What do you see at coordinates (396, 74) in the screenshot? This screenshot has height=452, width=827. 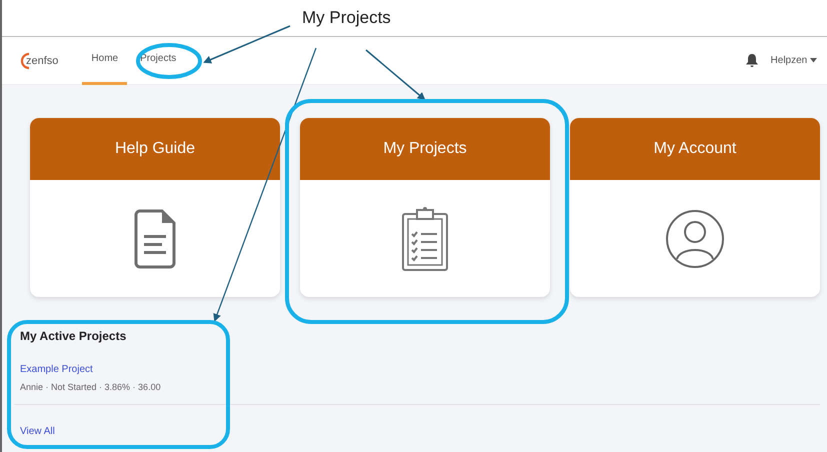 I see `annotation-arrow` at bounding box center [396, 74].